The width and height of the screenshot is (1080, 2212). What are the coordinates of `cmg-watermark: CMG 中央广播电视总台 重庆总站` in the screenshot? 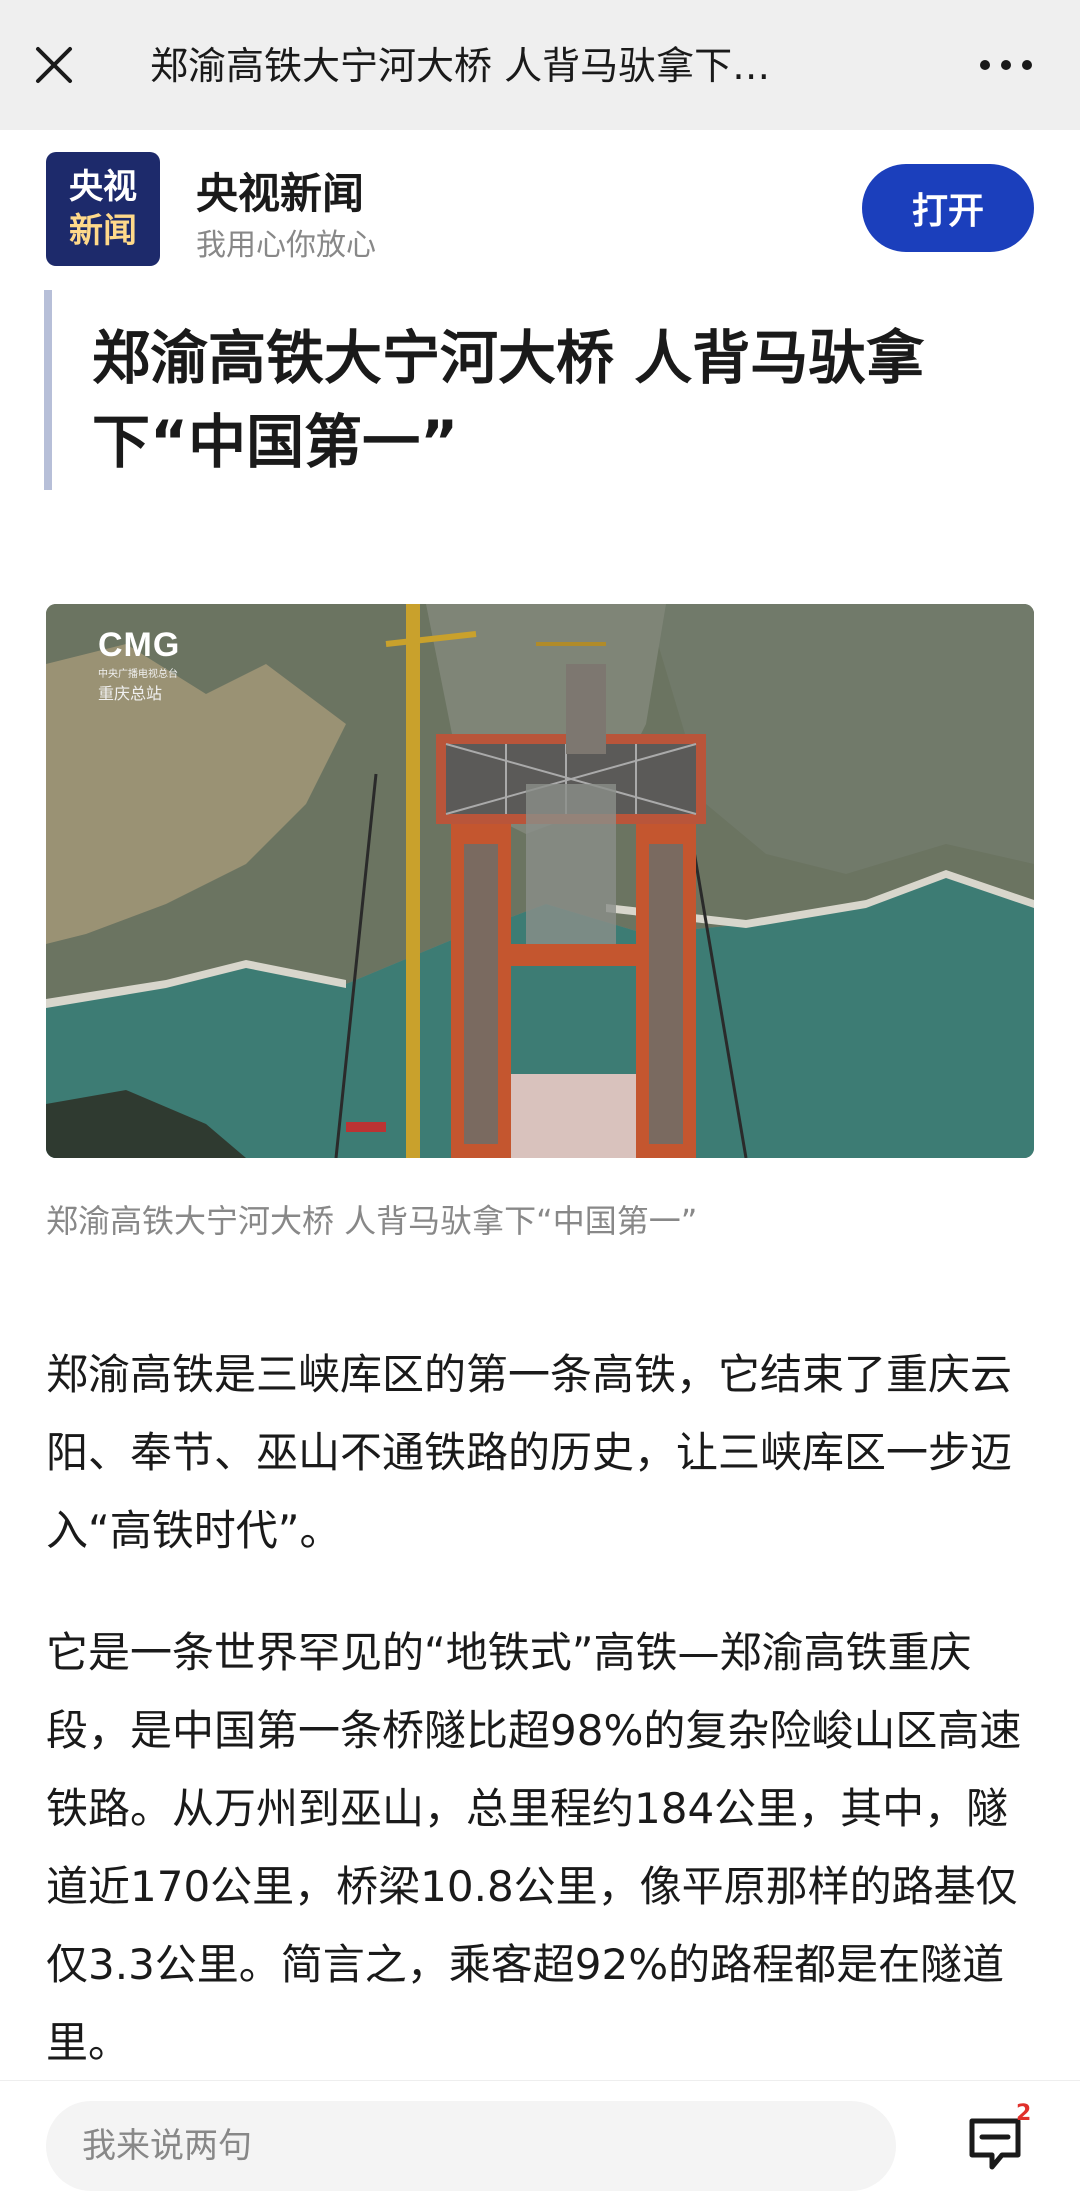 It's located at (139, 665).